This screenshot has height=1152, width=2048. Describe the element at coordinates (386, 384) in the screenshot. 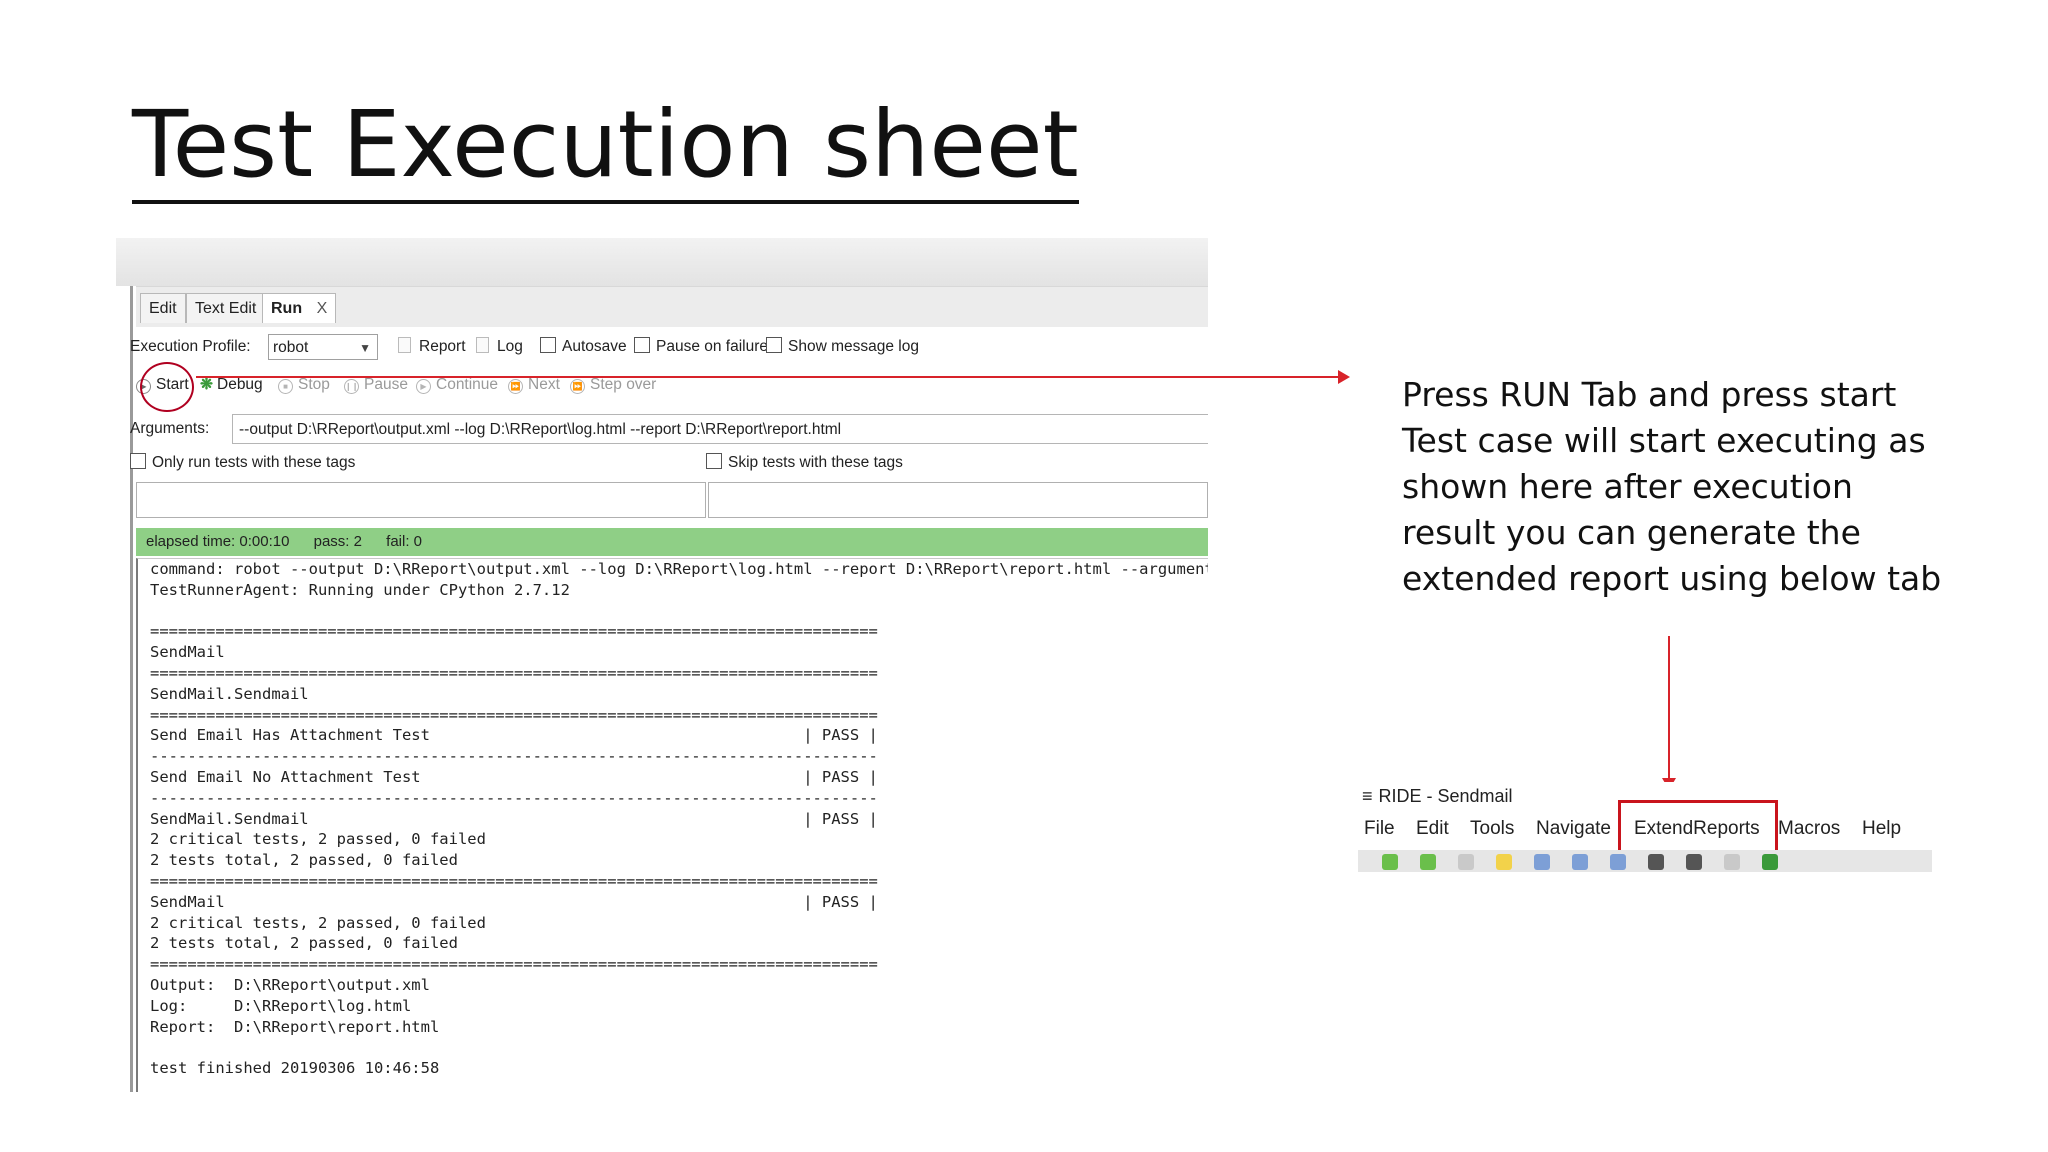

I see `pause-label: Pause` at that location.